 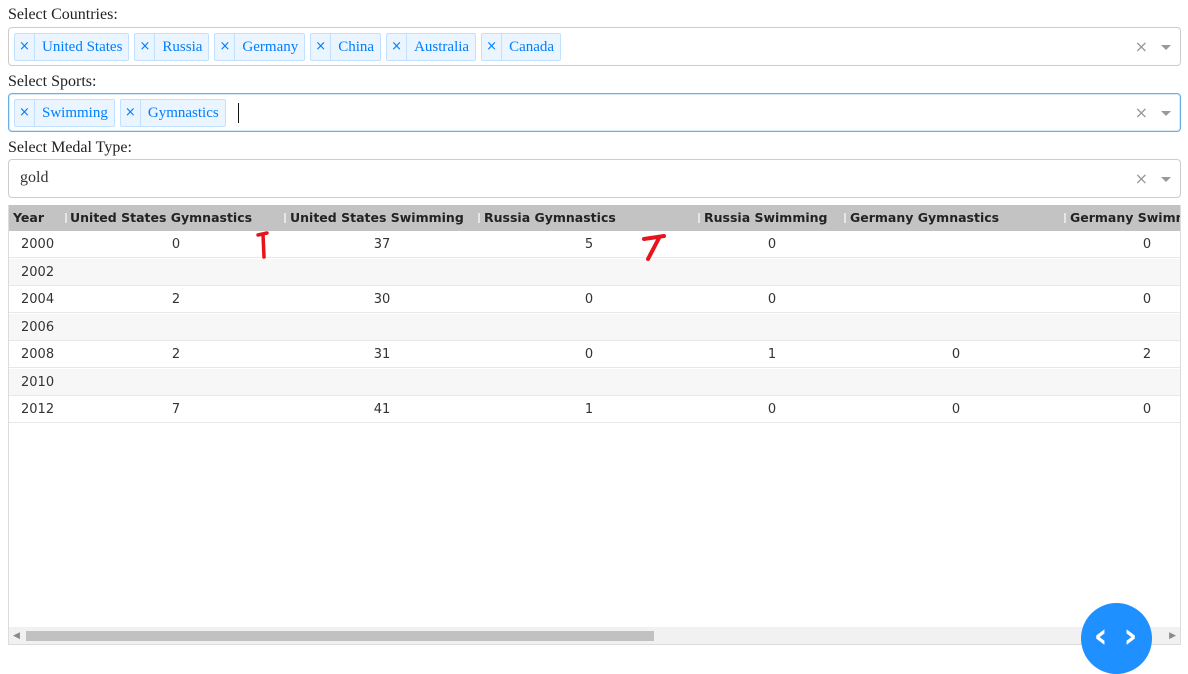 What do you see at coordinates (161, 218) in the screenshot?
I see `column-header: United States Gymnastics` at bounding box center [161, 218].